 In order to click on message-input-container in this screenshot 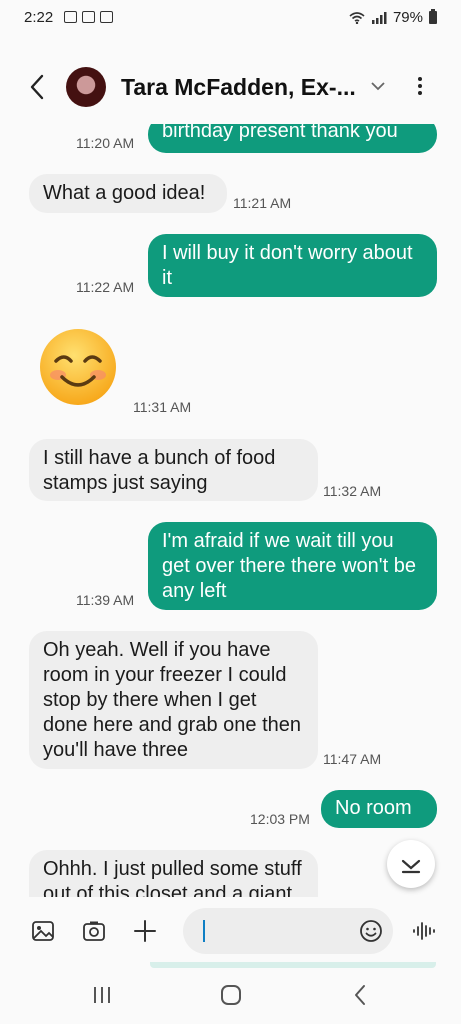, I will do `click(288, 931)`.